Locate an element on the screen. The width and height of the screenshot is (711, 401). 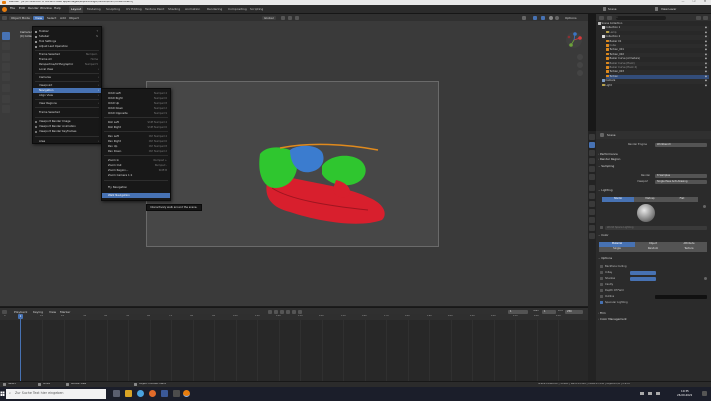
current-frame-field: 1 is located at coordinates (518, 311).